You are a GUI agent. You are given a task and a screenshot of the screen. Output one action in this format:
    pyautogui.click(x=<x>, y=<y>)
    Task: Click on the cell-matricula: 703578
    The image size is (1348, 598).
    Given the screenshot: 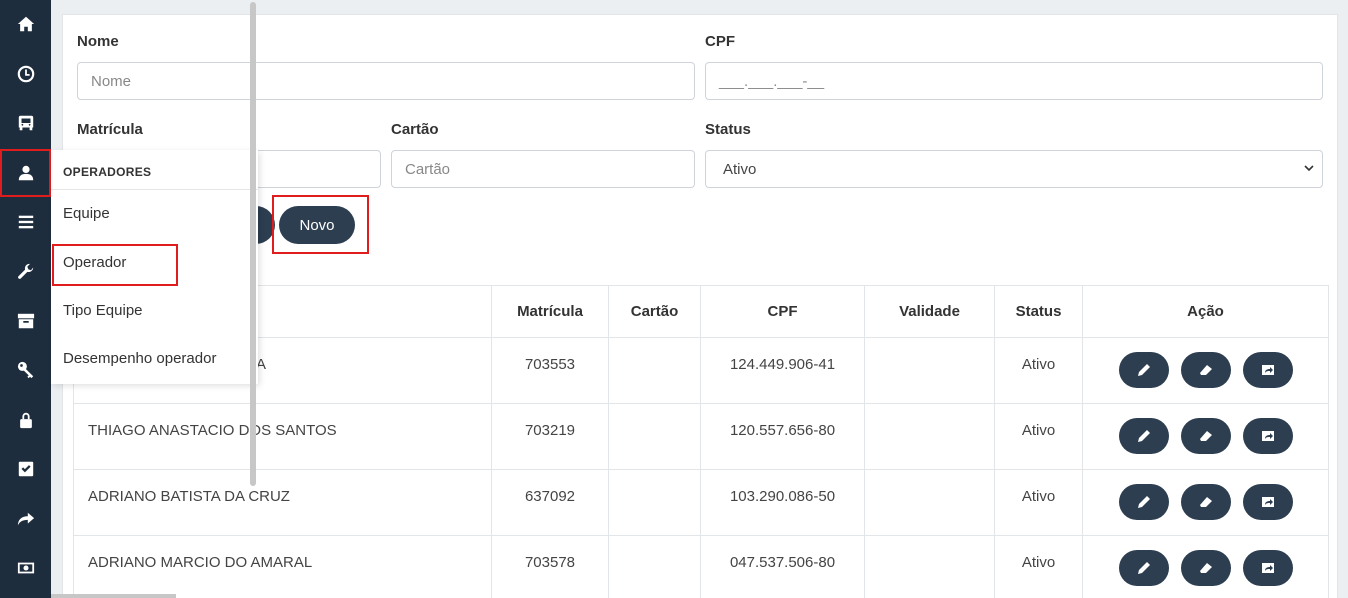 What is the action you would take?
    pyautogui.click(x=550, y=566)
    